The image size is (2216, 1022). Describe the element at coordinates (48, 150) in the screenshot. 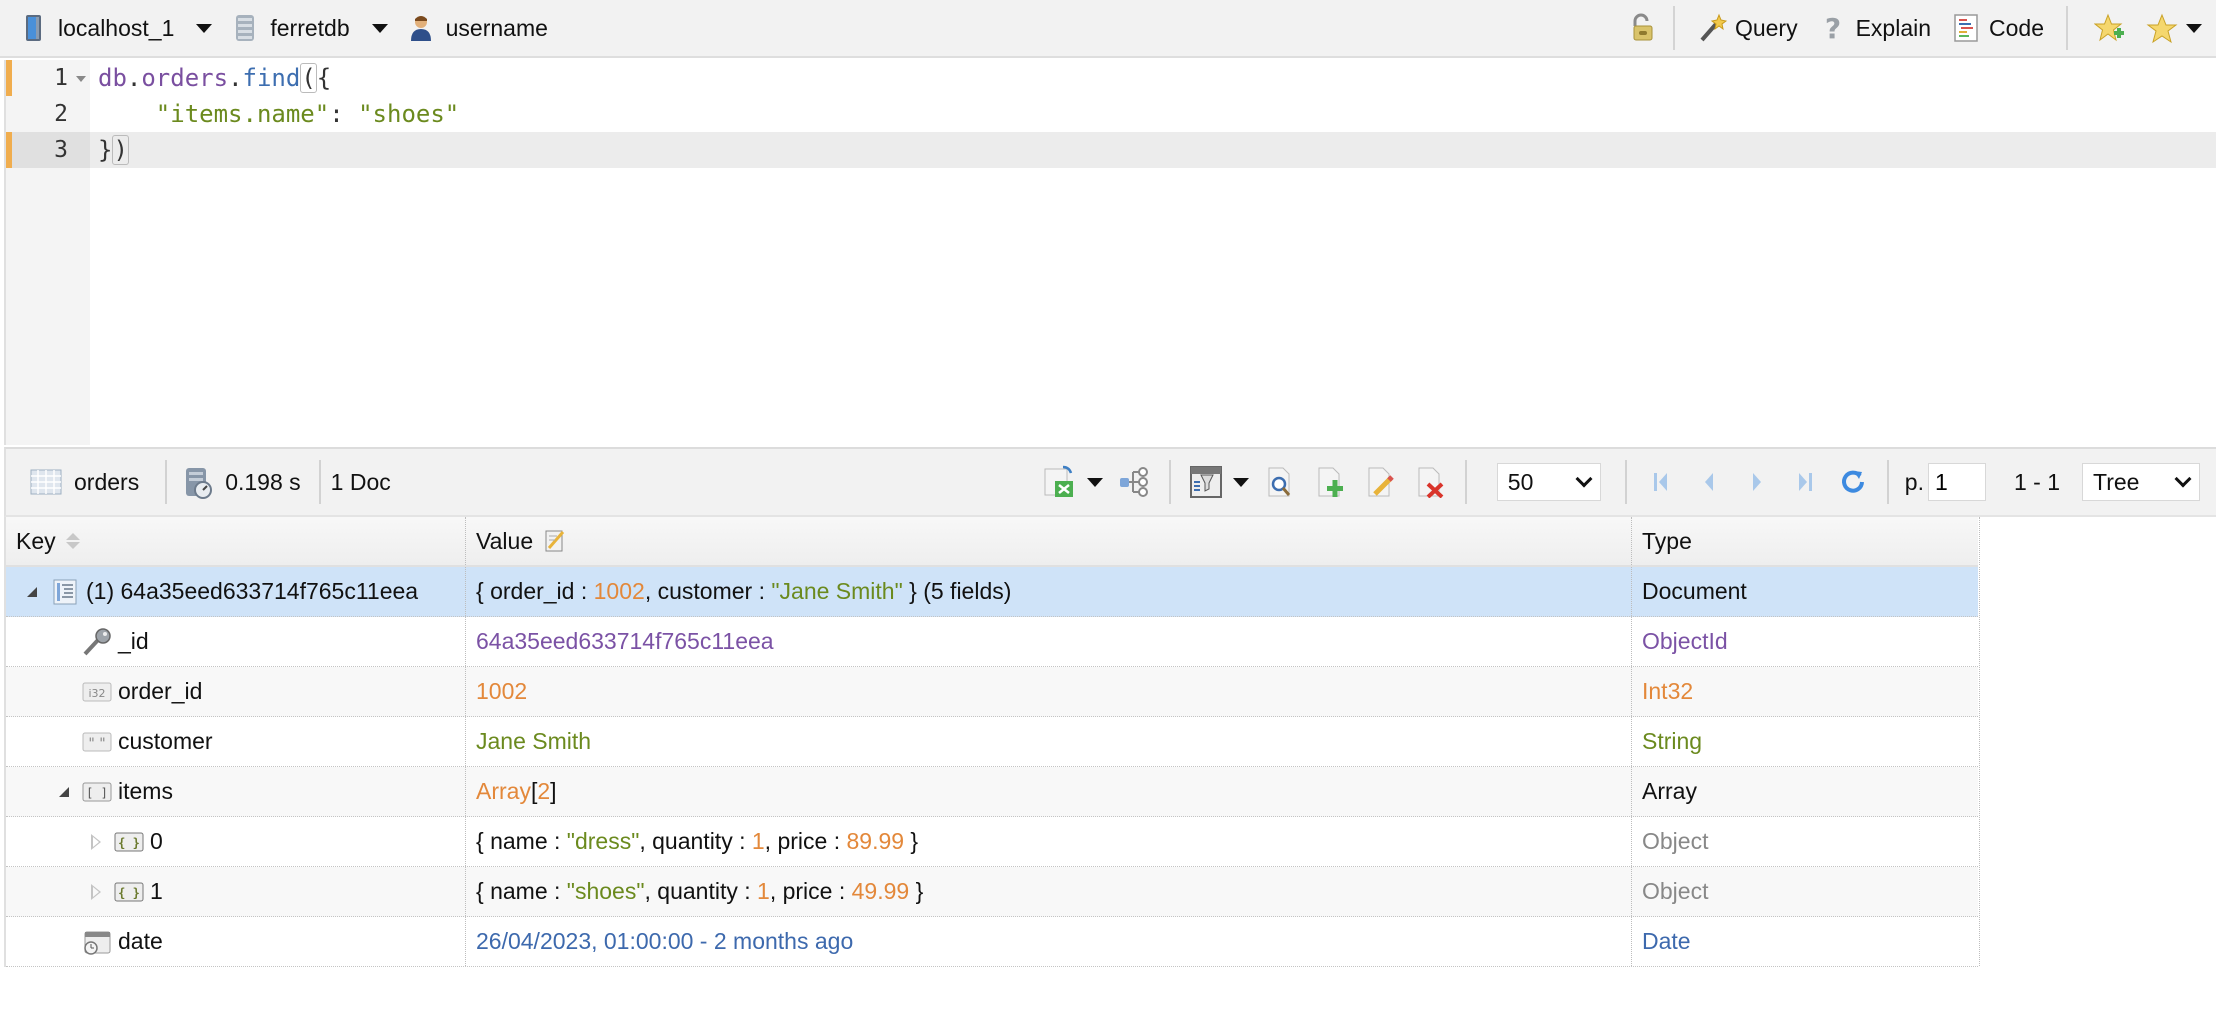

I see `line-number: 3` at that location.